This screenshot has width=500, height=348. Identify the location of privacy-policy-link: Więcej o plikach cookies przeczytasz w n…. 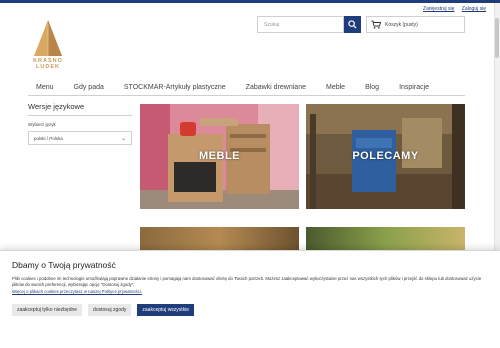
(250, 291).